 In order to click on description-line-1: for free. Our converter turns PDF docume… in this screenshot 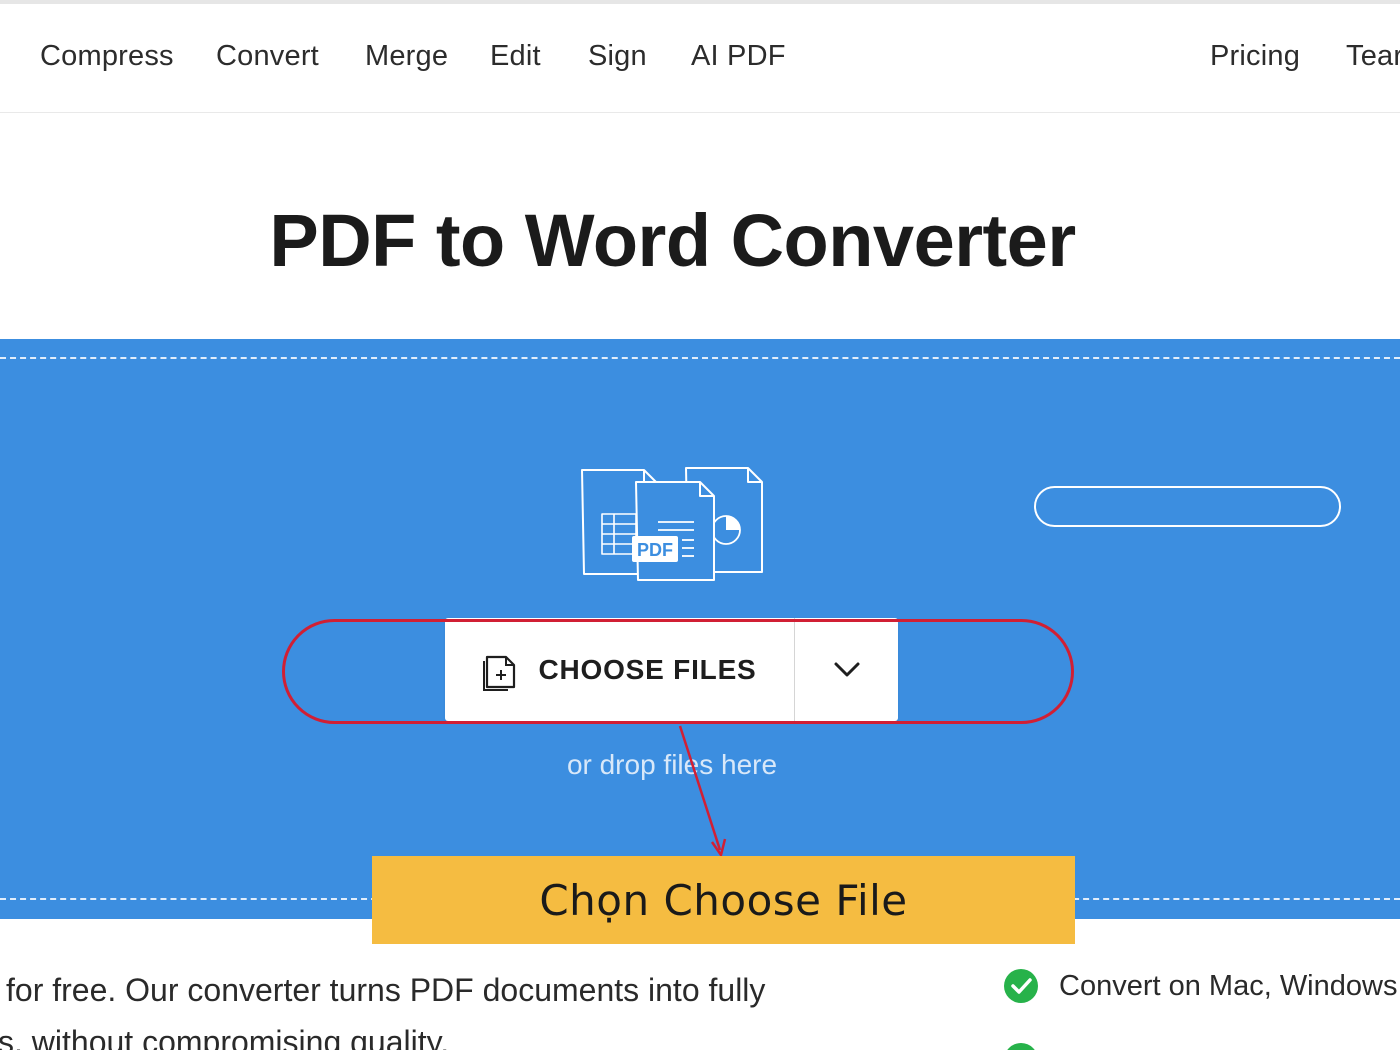, I will do `click(386, 990)`.